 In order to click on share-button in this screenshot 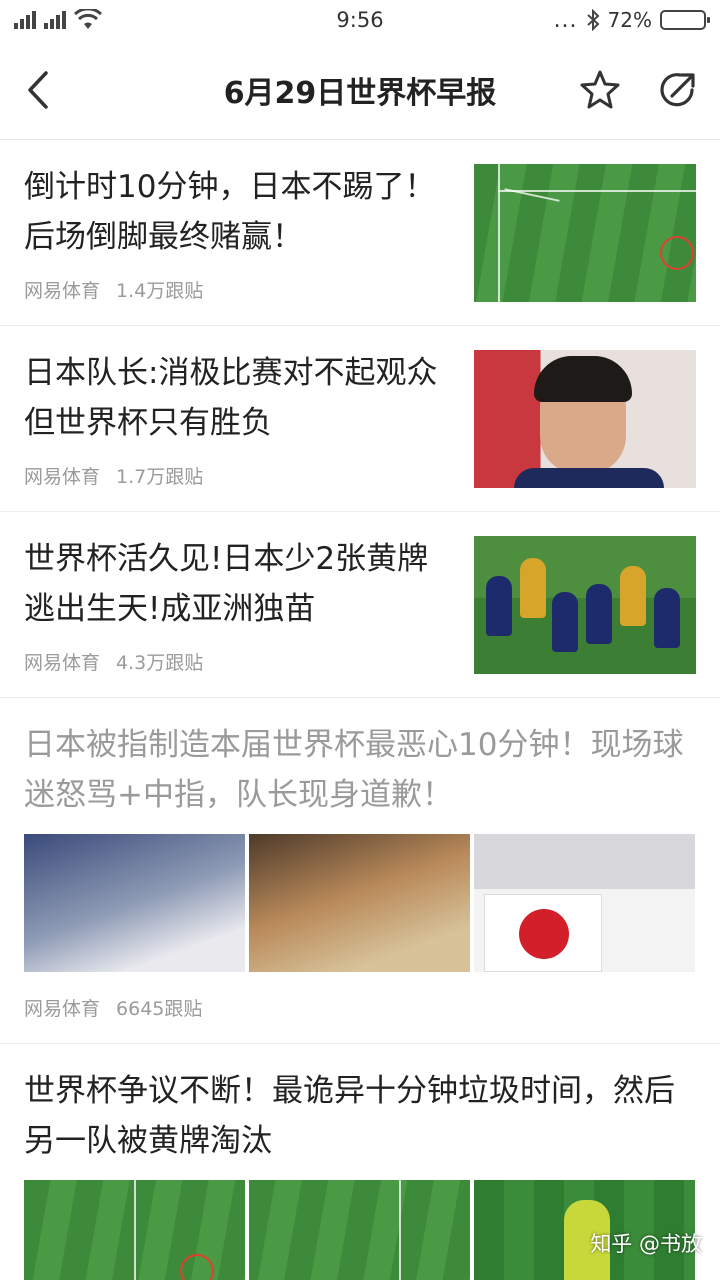, I will do `click(678, 90)`.